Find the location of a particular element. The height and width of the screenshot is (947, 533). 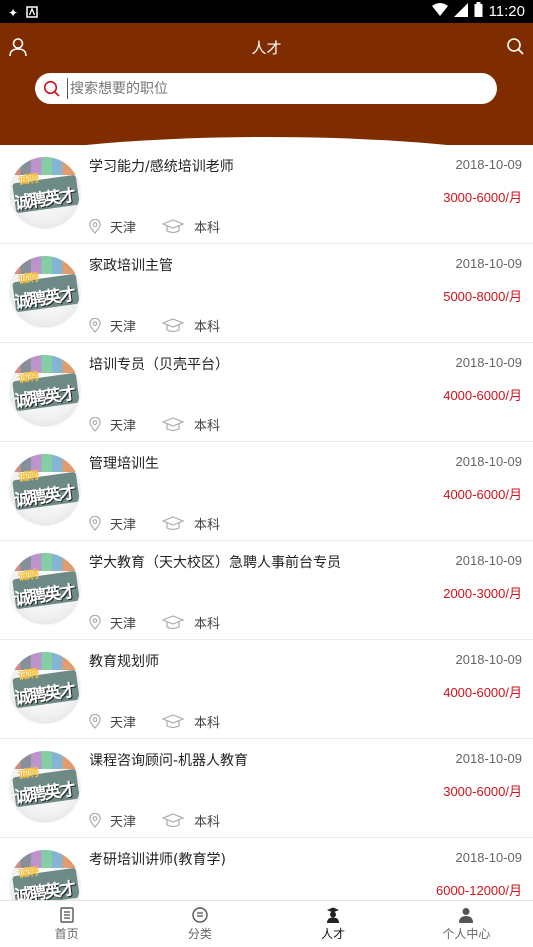

tab-category: 分类 is located at coordinates (199, 924).